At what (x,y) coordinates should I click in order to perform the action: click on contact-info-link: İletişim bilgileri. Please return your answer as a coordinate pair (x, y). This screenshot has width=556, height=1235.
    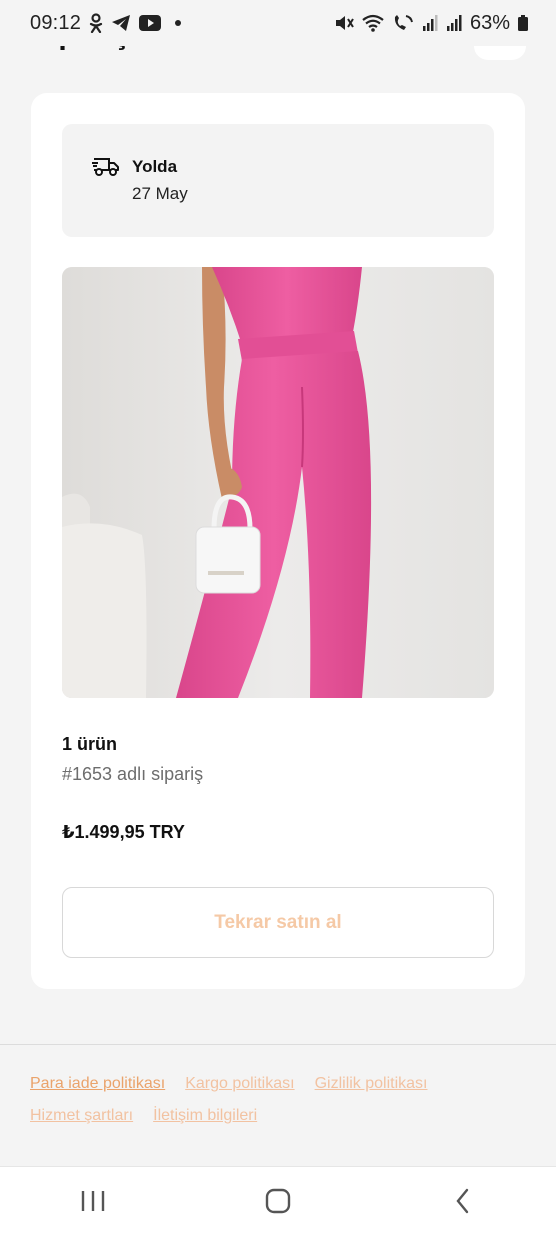
    Looking at the image, I should click on (205, 1116).